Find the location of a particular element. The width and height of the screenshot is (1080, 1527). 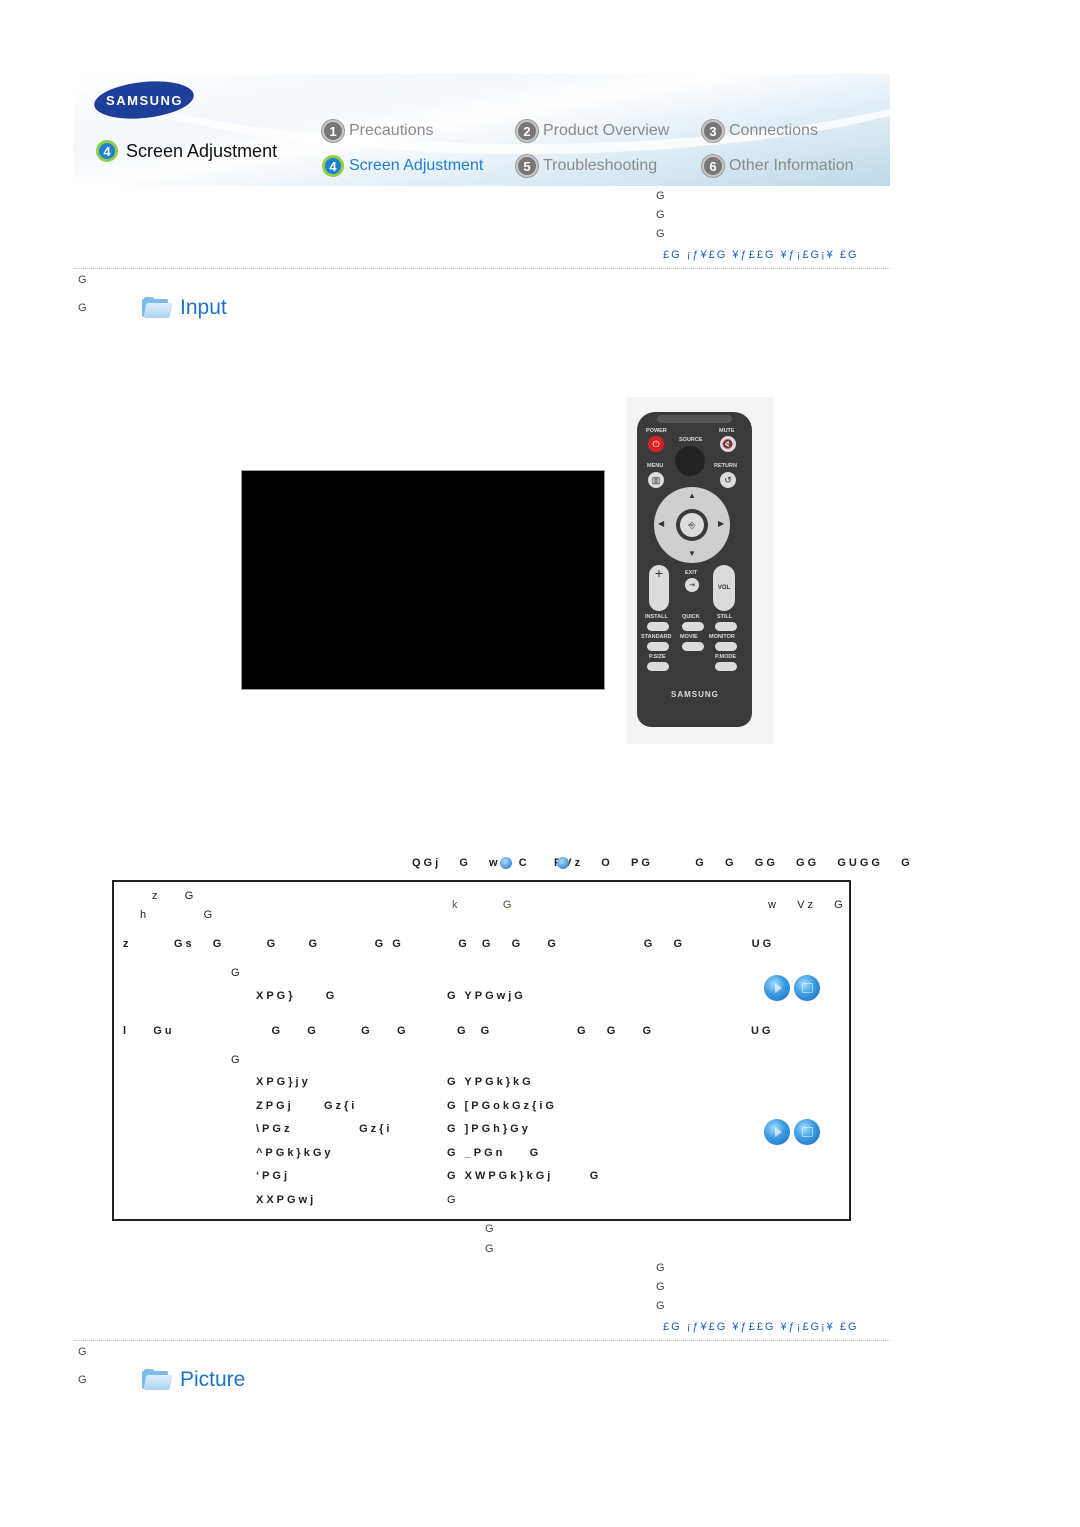

source-item-left: ‘PGj is located at coordinates (273, 1176).